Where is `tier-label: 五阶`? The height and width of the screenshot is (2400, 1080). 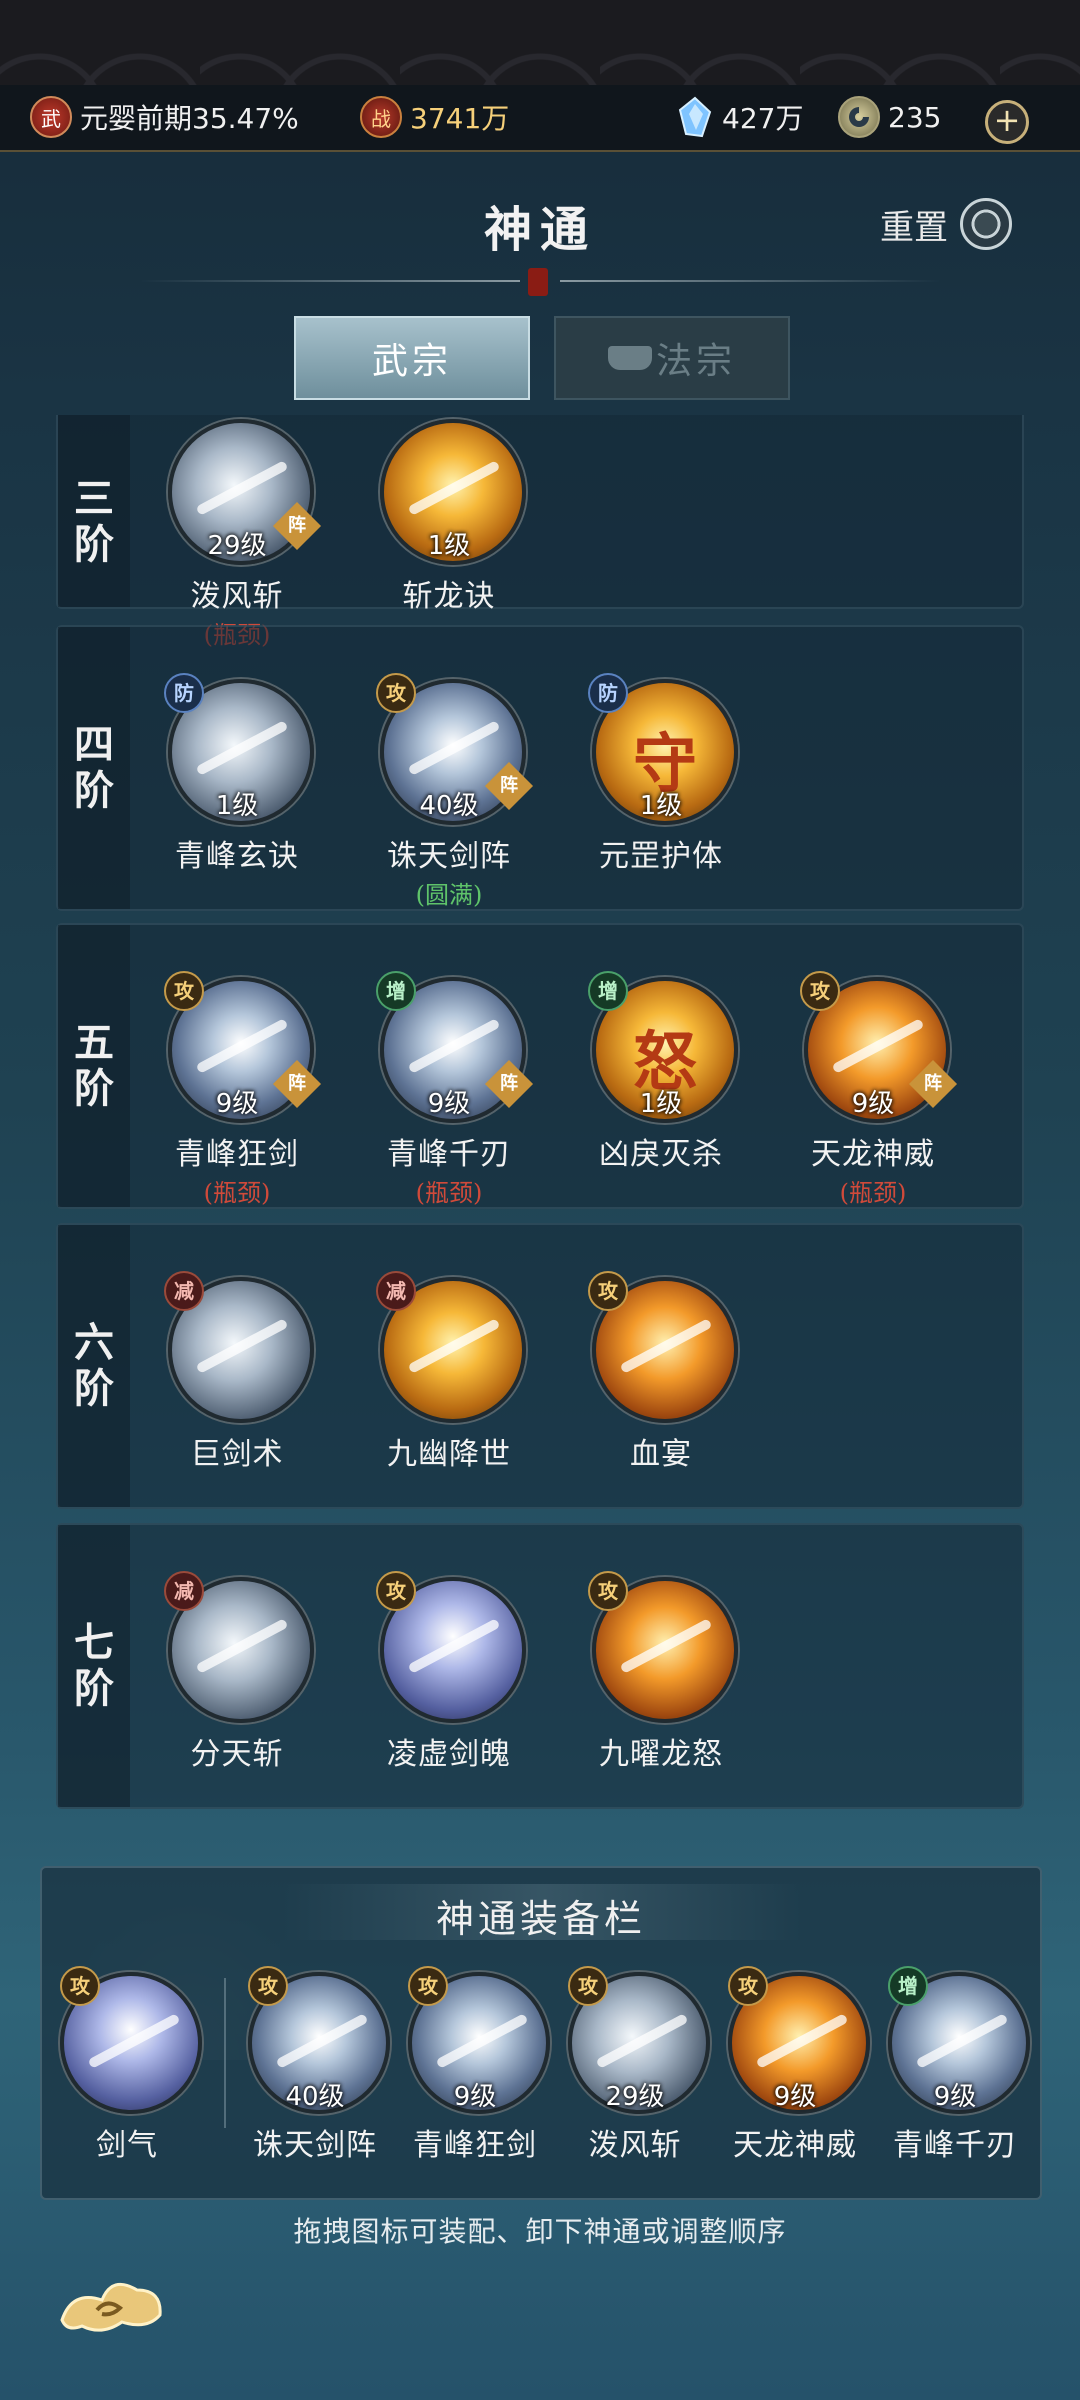 tier-label: 五阶 is located at coordinates (94, 1066).